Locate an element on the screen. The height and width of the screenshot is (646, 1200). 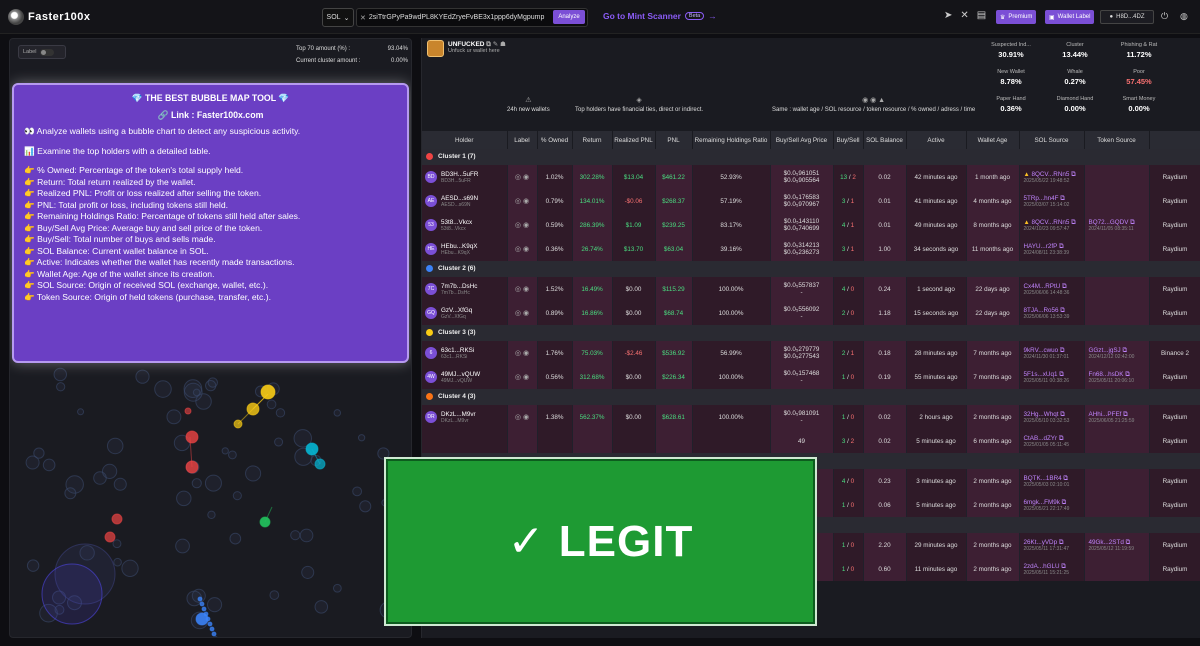
cluster-cell: Cluster 3 (3) is located at coordinates (811, 333).